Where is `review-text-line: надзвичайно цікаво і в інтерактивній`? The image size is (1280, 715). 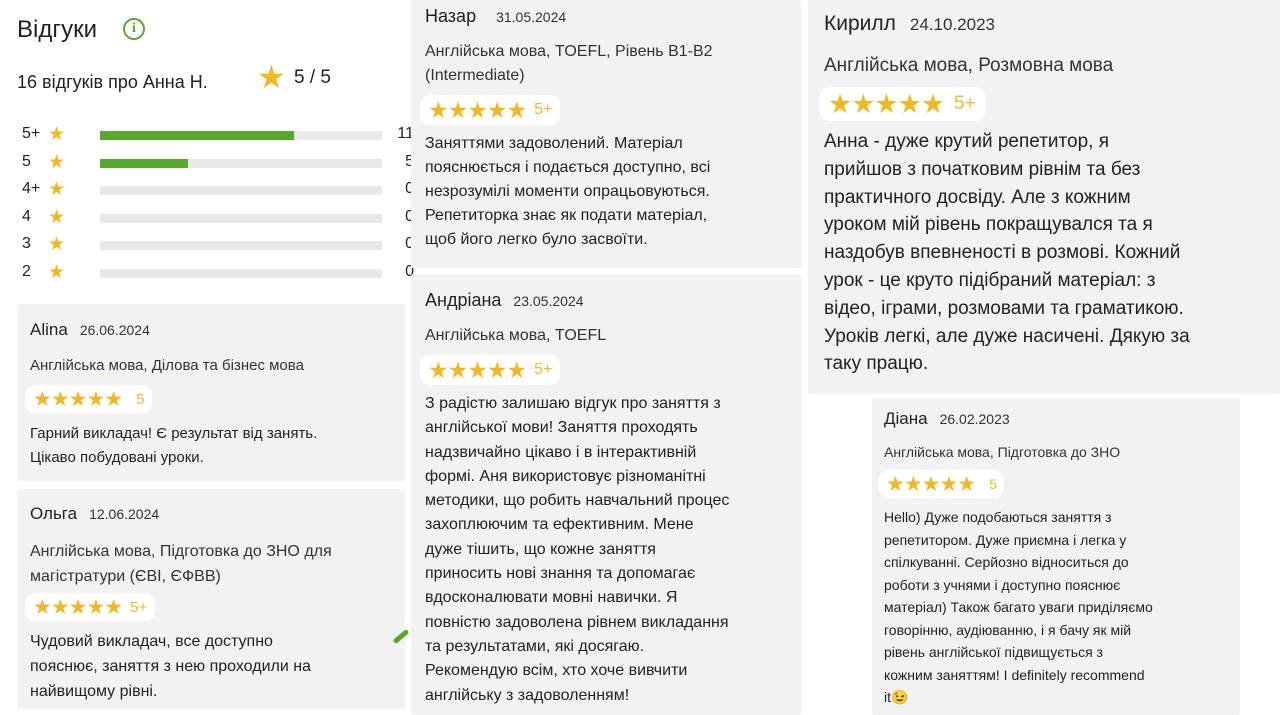
review-text-line: надзвичайно цікаво і в інтерактивній is located at coordinates (561, 452).